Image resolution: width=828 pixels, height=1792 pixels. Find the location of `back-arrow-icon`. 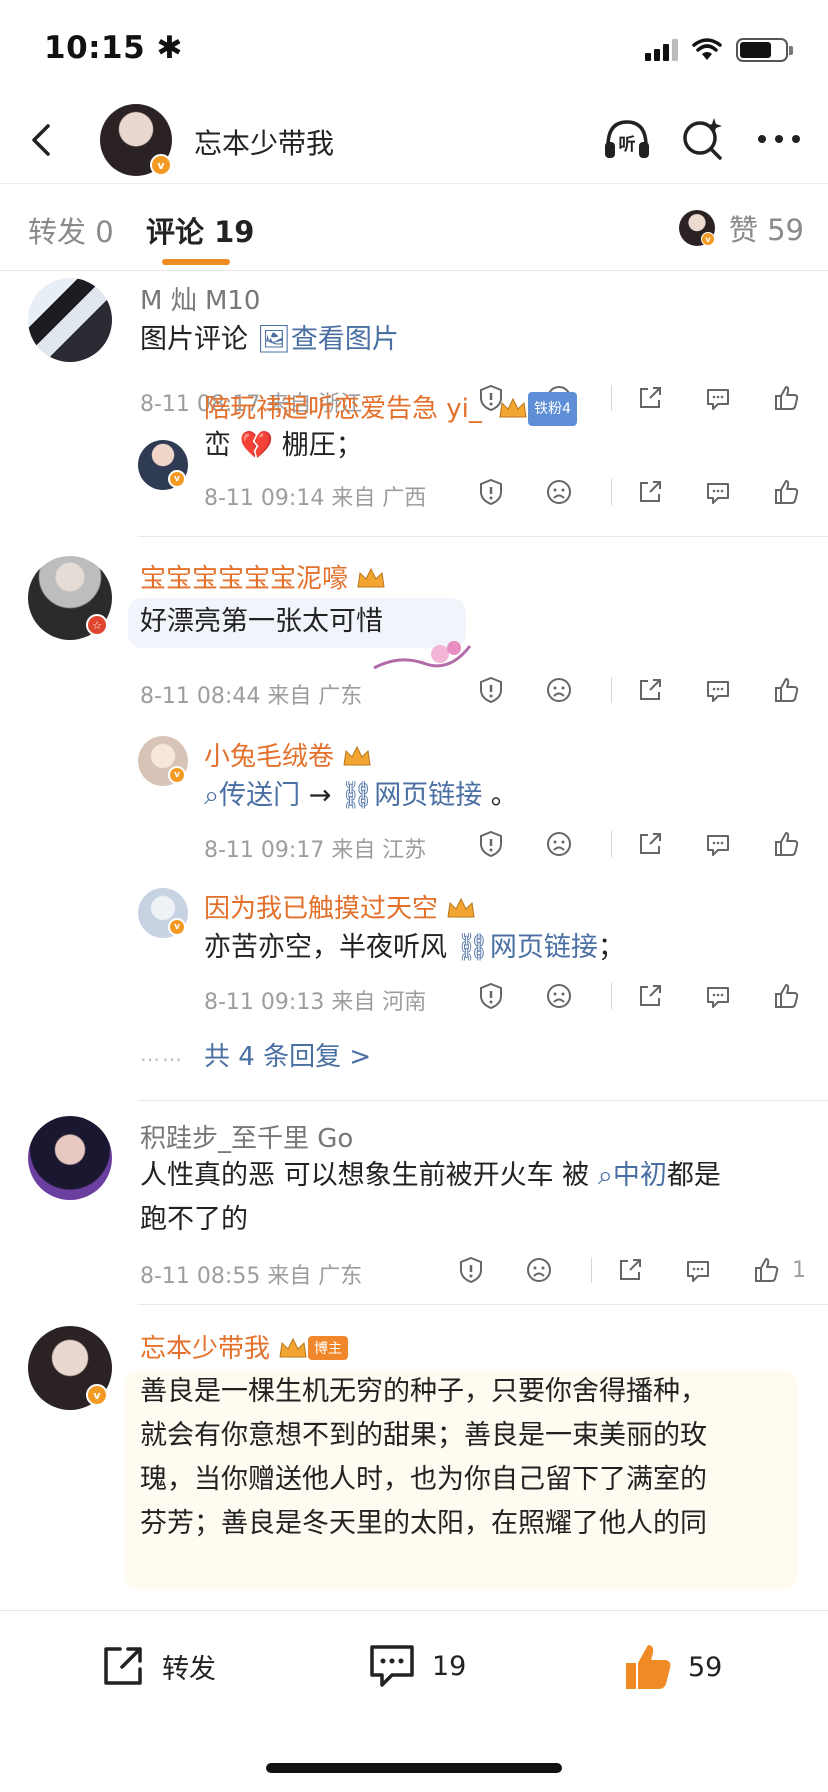

back-arrow-icon is located at coordinates (42, 140).